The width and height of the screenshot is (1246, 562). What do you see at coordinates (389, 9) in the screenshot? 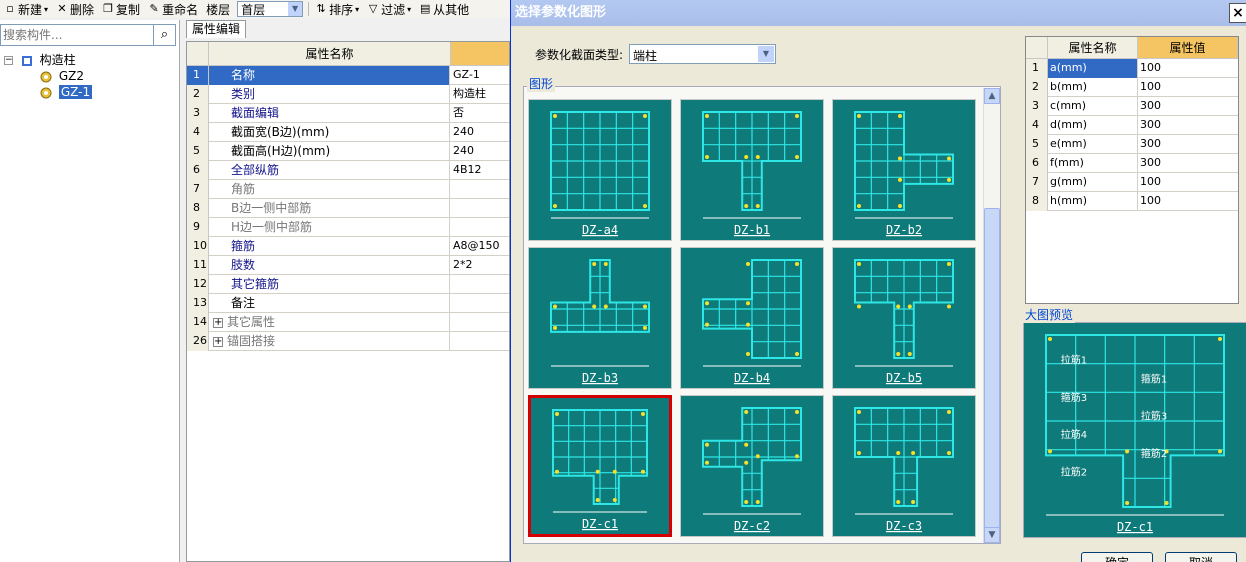
I see `filter-button: ▽ 过滤 ▾` at bounding box center [389, 9].